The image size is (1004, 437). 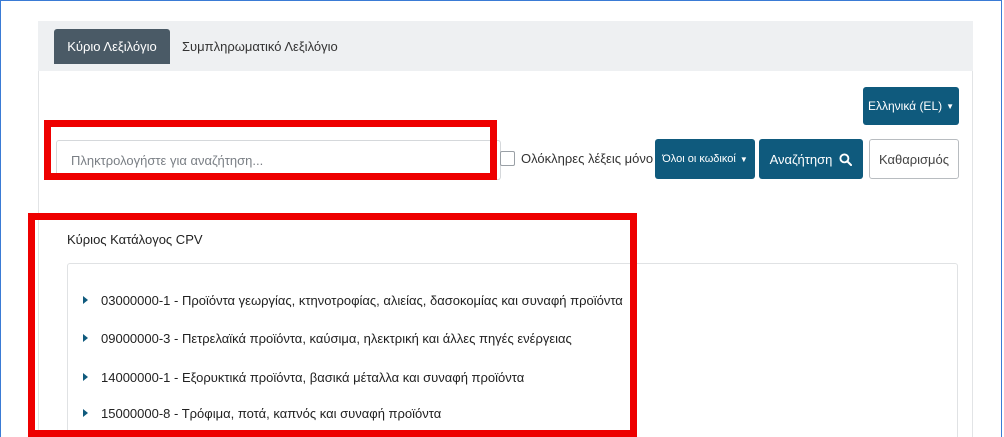 I want to click on whole-words-label: Ολόκληρες λέξεις μόνο, so click(x=587, y=158).